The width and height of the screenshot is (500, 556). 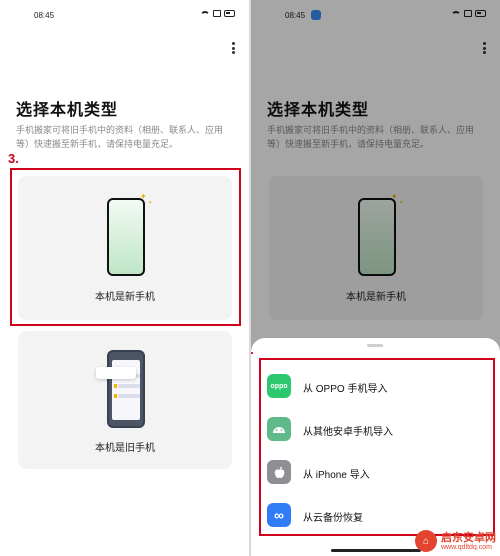 I want to click on wifi-icon, so click(x=205, y=13).